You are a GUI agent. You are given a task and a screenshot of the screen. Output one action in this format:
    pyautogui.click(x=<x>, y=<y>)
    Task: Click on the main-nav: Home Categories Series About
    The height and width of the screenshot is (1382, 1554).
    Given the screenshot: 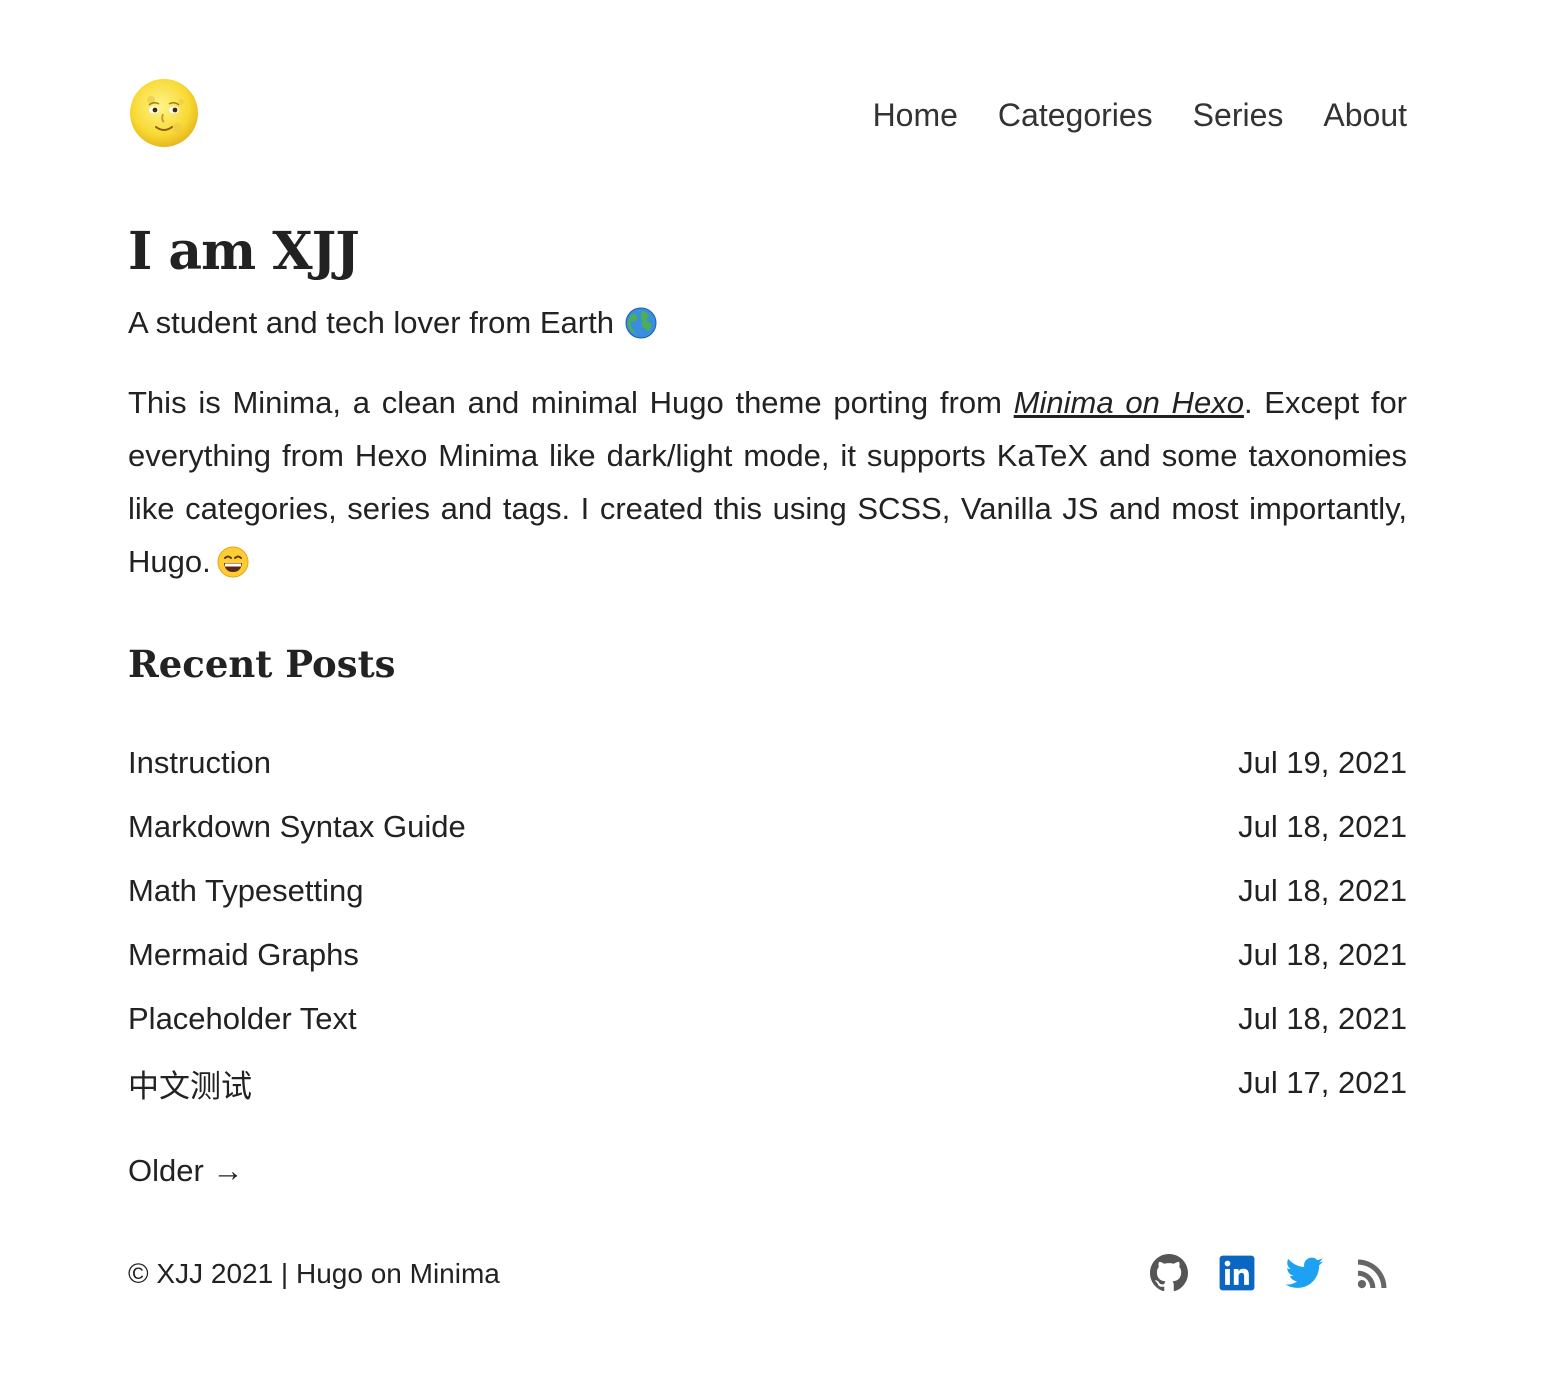 What is the action you would take?
    pyautogui.click(x=1140, y=115)
    